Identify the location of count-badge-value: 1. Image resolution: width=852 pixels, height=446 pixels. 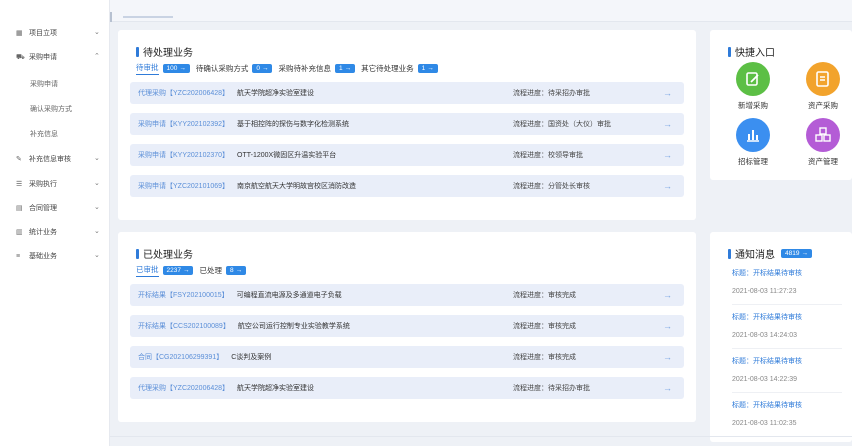
(340, 68).